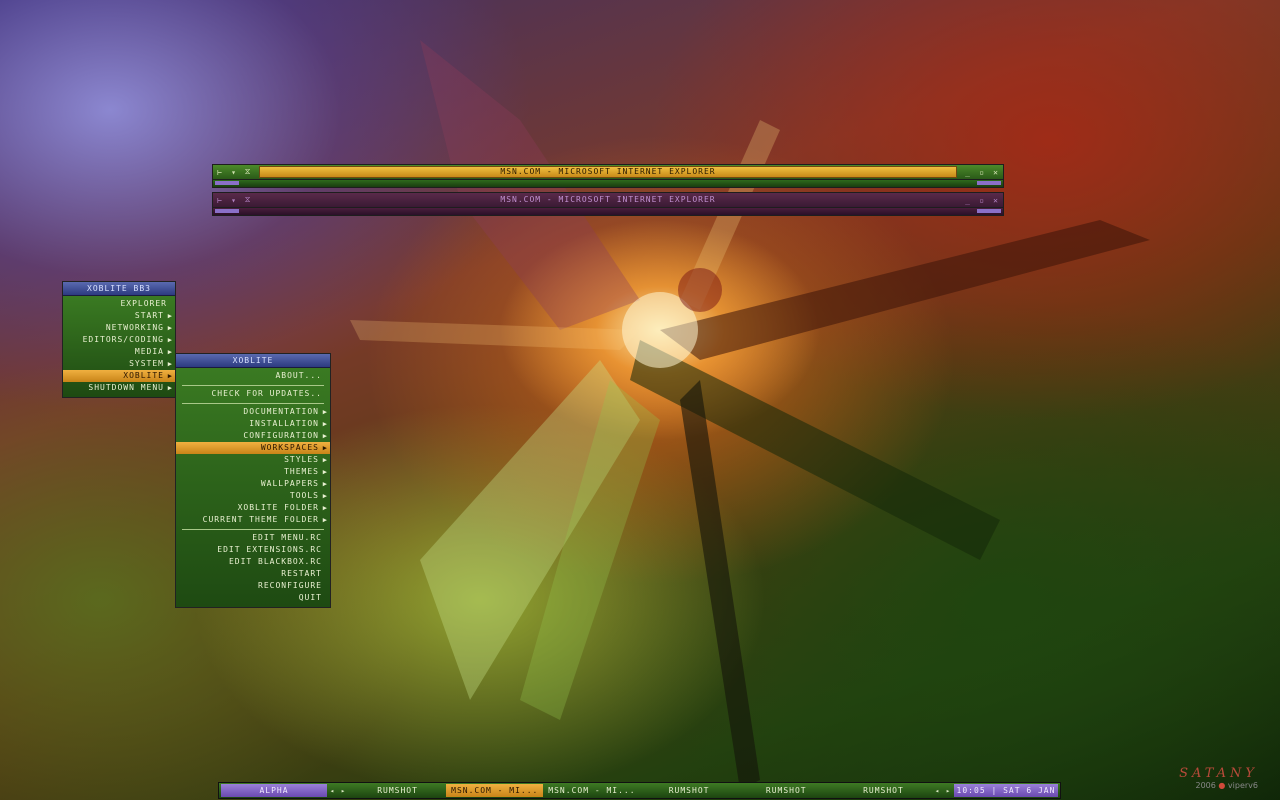  What do you see at coordinates (253, 361) in the screenshot?
I see `submenu-title: XOBLITE` at bounding box center [253, 361].